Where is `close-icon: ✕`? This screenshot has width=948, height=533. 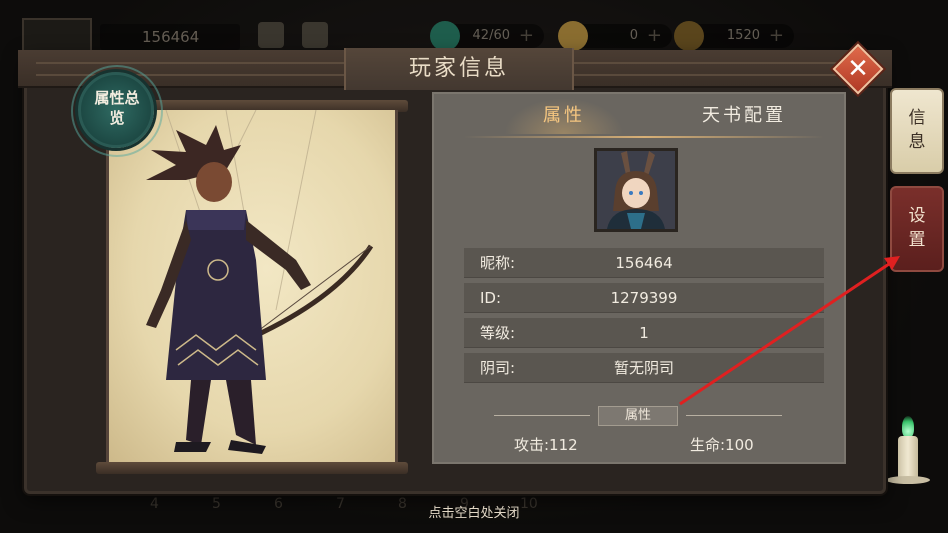 close-icon: ✕ is located at coordinates (858, 69).